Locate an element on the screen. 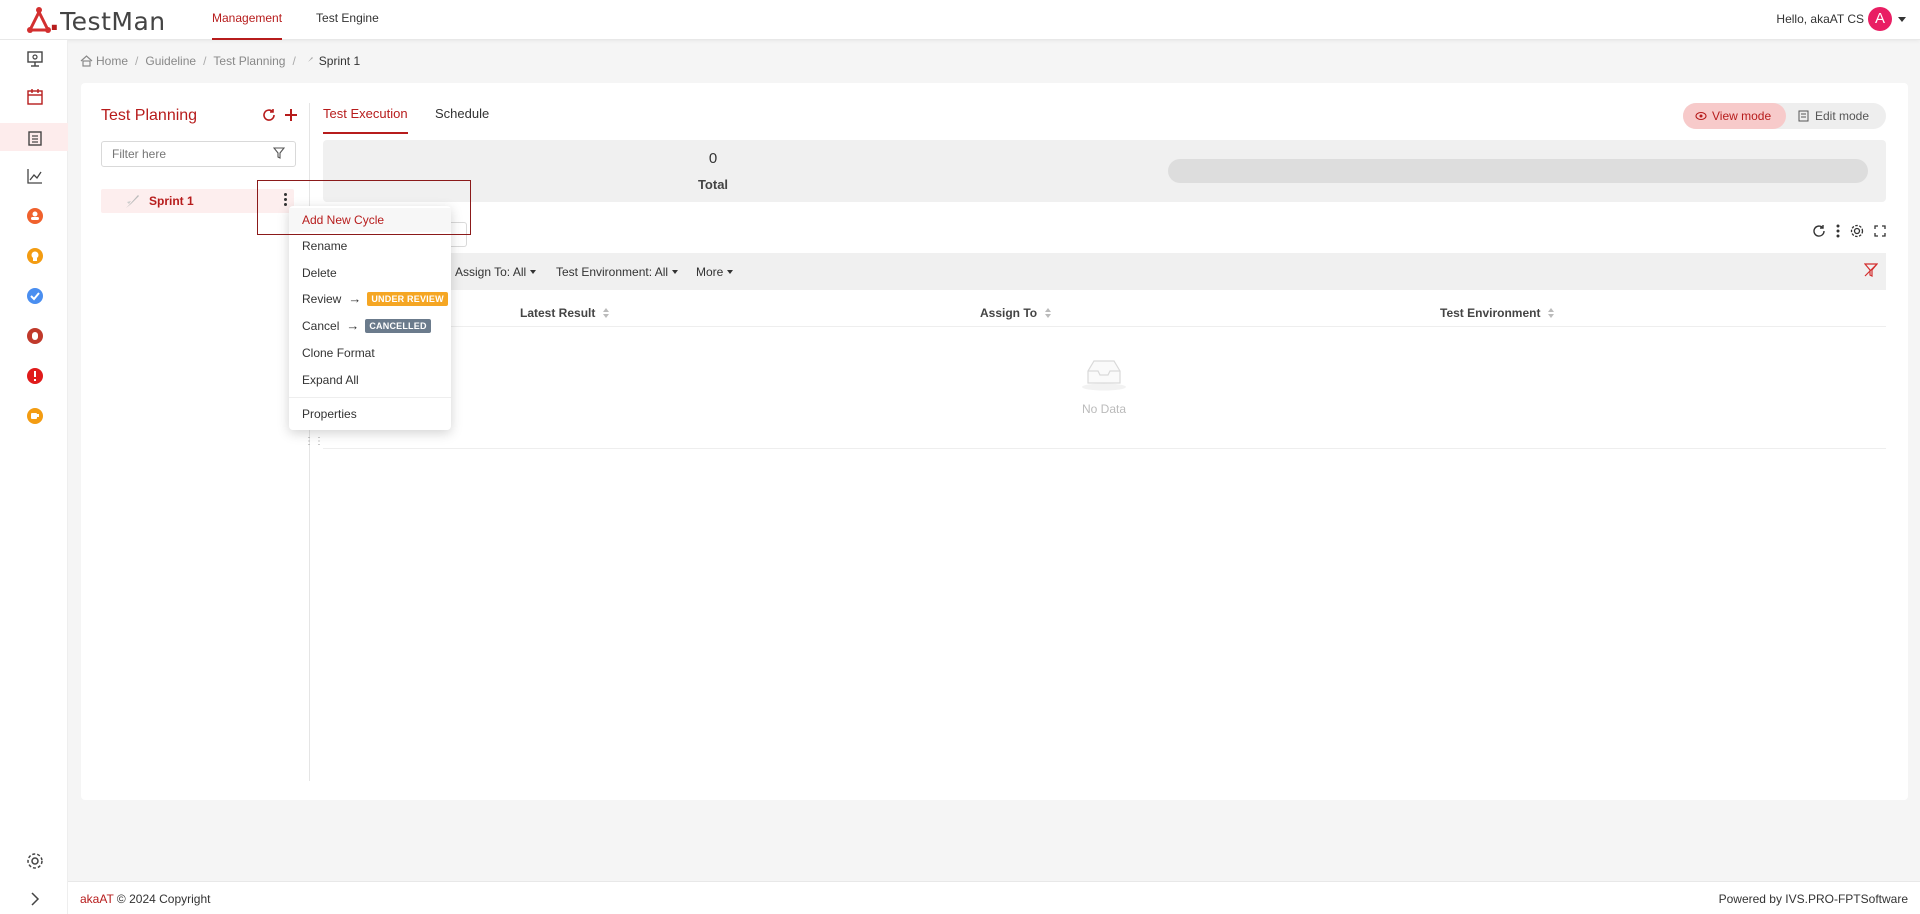  add-icon is located at coordinates (291, 115).